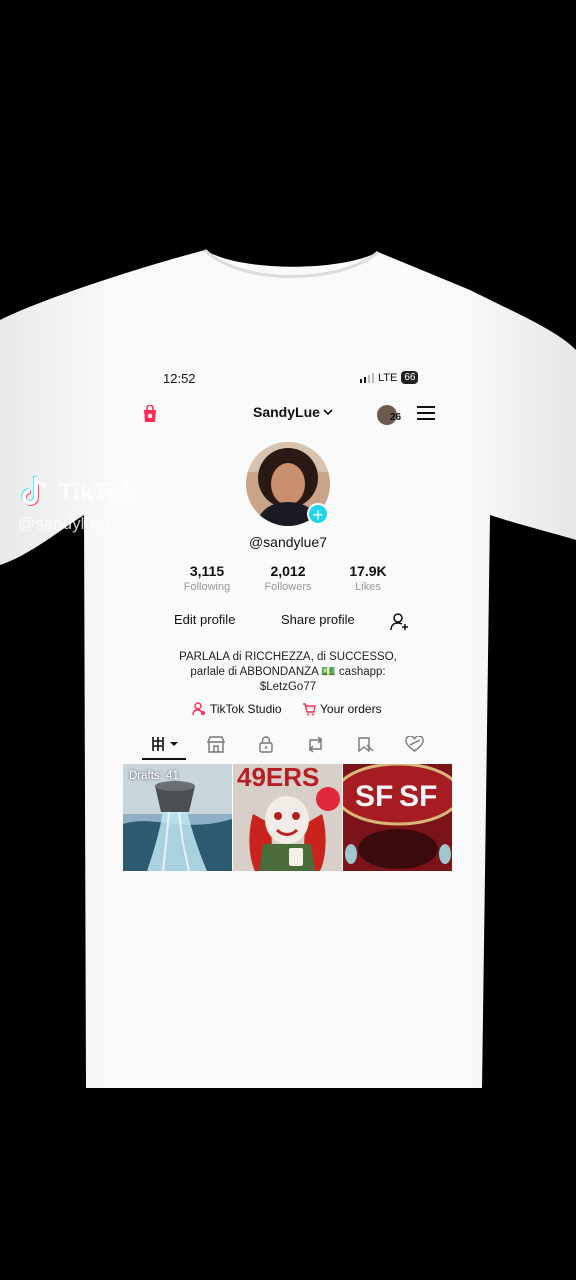 This screenshot has height=1280, width=576. Describe the element at coordinates (198, 709) in the screenshot. I see `studio-person-icon` at that location.